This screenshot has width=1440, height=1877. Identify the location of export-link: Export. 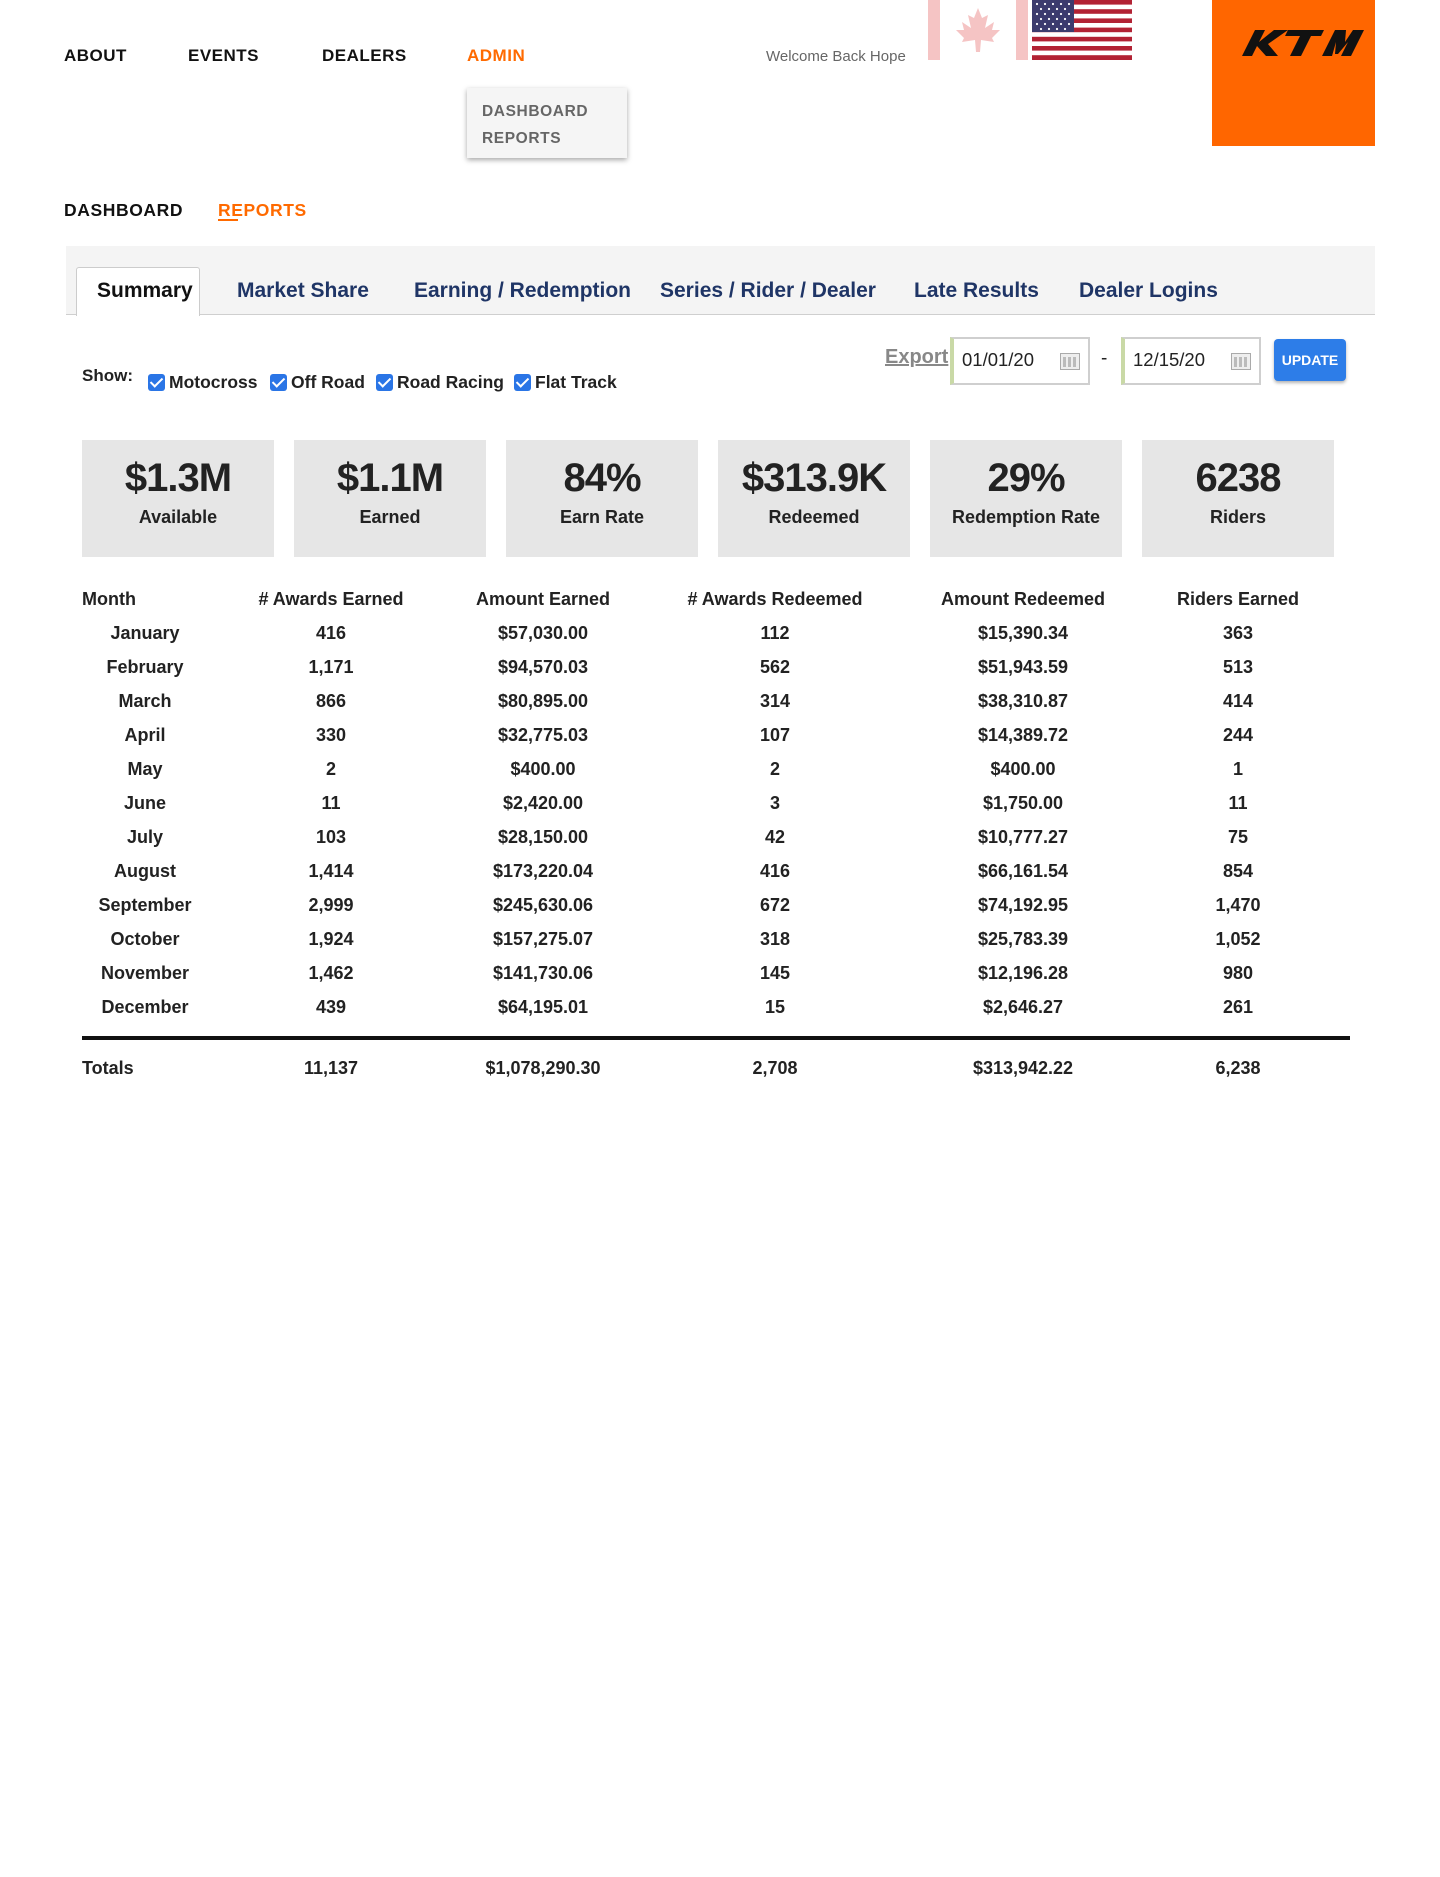
(916, 357).